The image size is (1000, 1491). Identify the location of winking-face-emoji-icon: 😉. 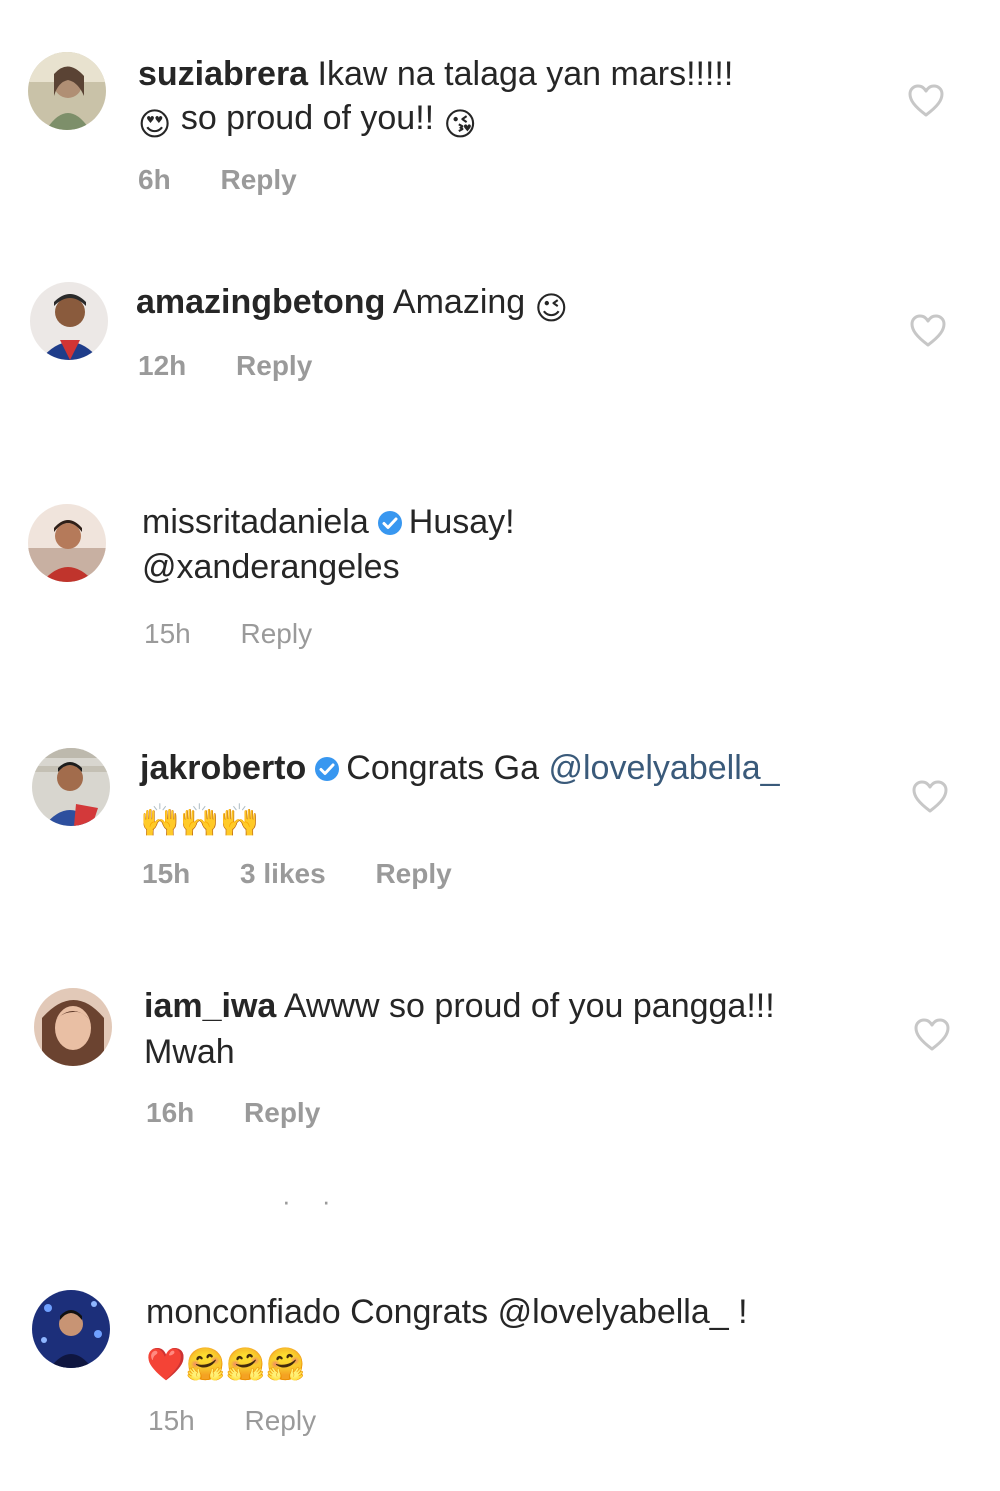
(551, 308).